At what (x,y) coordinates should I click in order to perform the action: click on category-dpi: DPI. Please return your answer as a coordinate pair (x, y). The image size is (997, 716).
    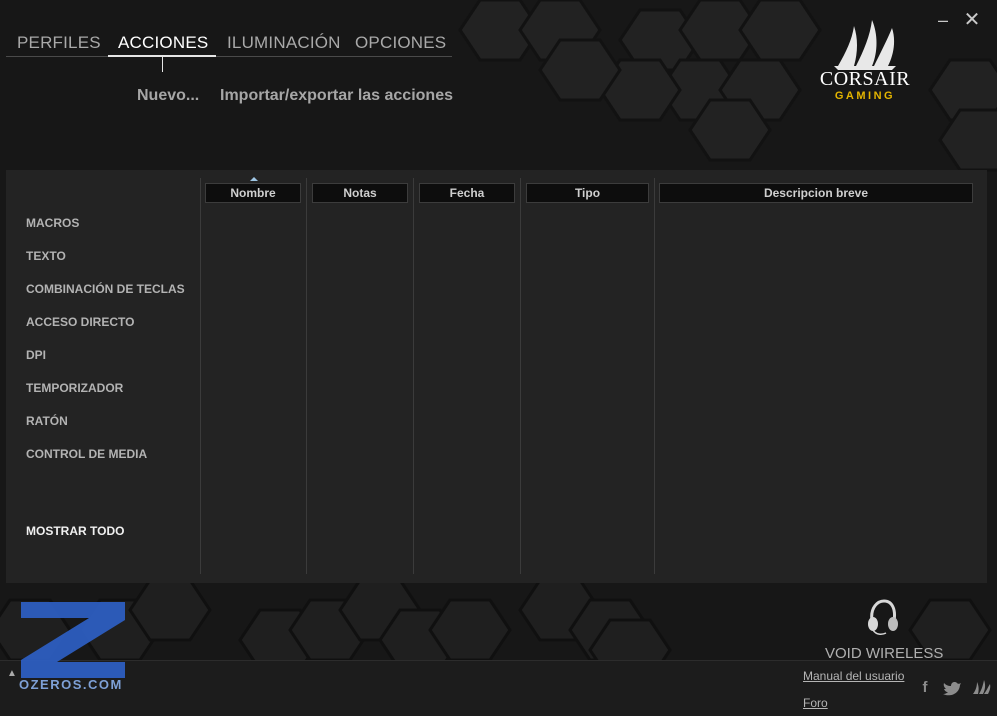
    Looking at the image, I should click on (36, 355).